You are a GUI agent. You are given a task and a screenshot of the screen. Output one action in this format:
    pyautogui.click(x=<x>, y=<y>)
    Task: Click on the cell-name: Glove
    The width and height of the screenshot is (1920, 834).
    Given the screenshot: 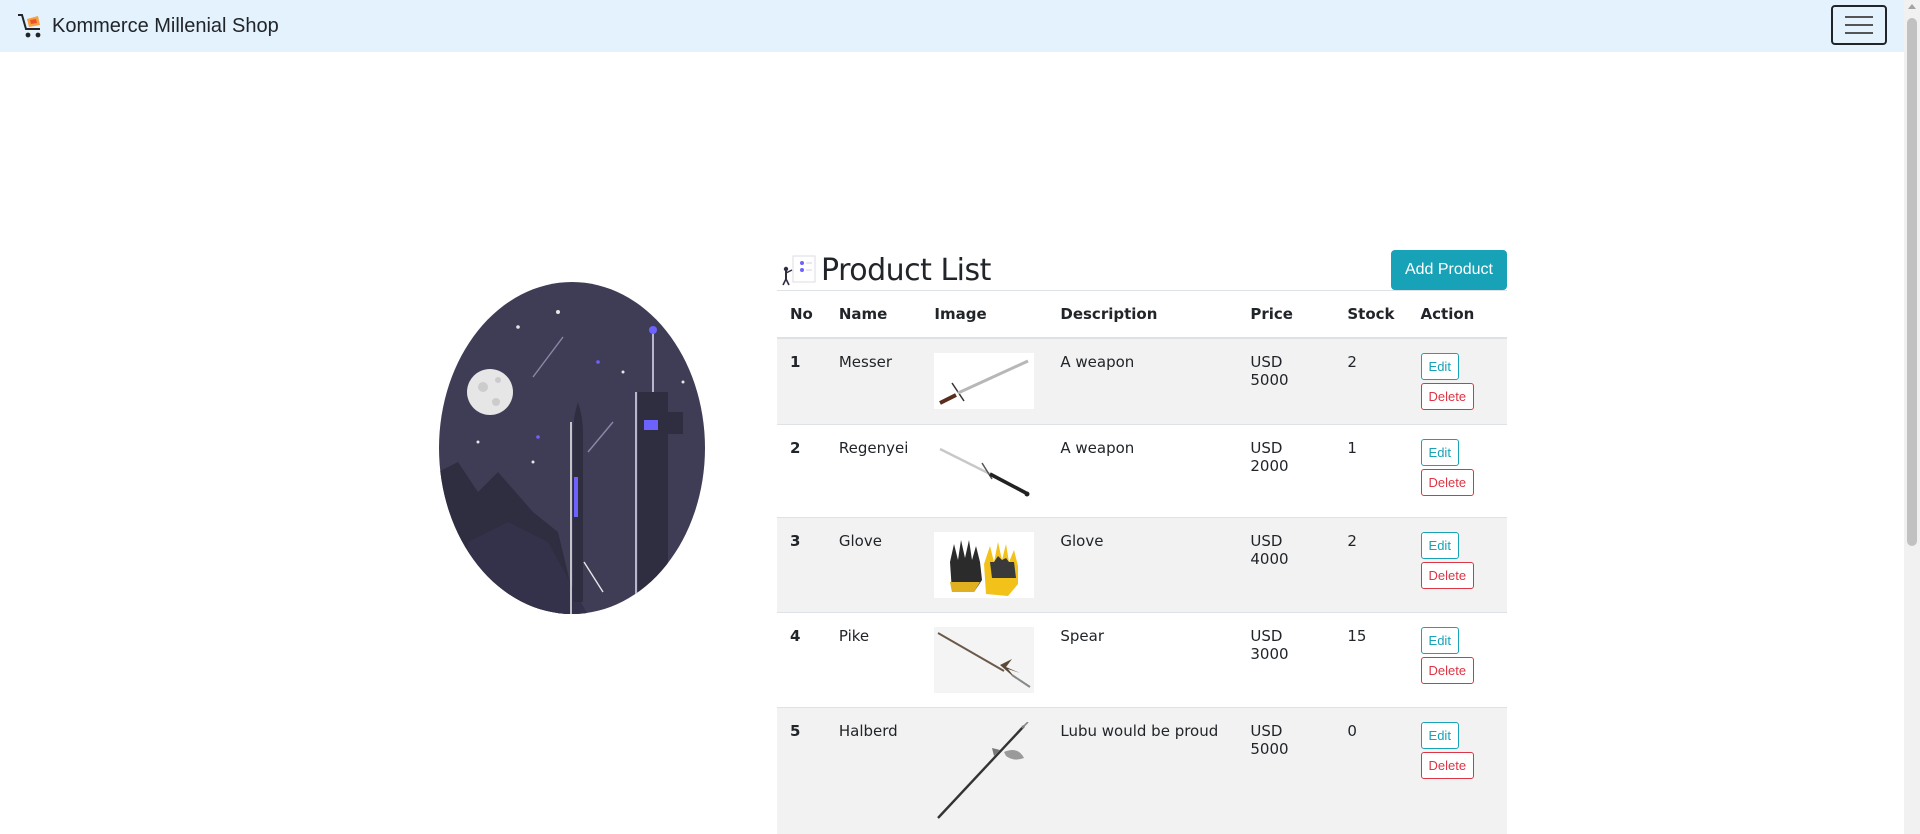 What is the action you would take?
    pyautogui.click(x=873, y=565)
    